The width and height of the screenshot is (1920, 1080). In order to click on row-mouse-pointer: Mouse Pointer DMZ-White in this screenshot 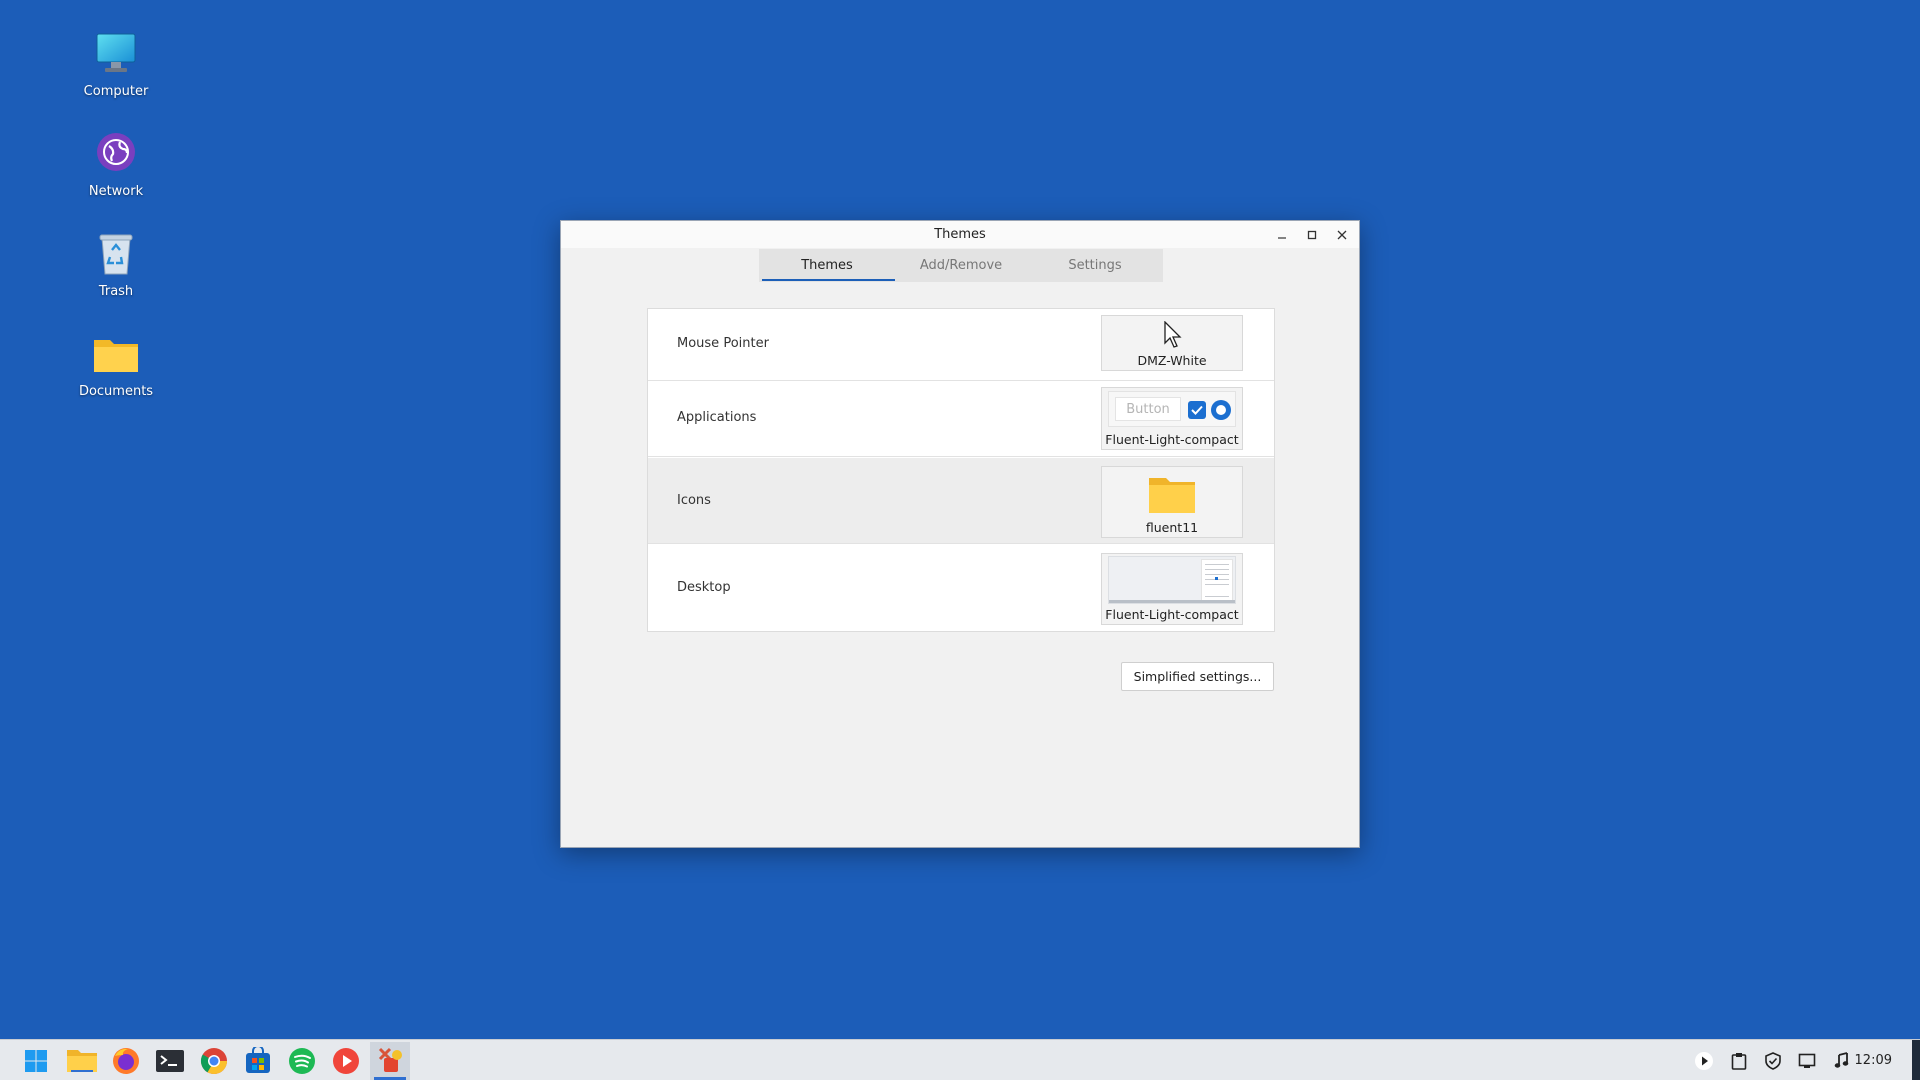, I will do `click(961, 345)`.